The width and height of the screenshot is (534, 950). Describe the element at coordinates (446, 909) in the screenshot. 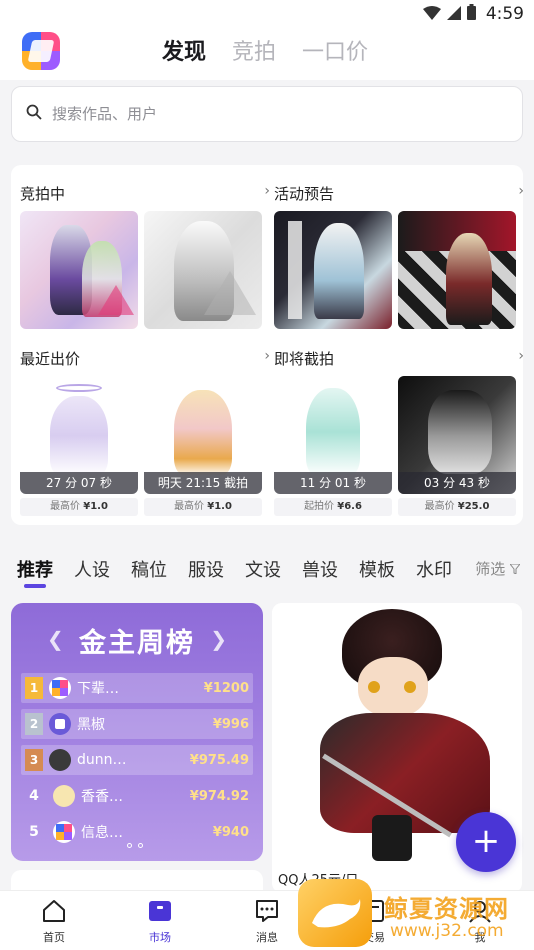

I see `watermark-text: 鲸夏资源网` at that location.